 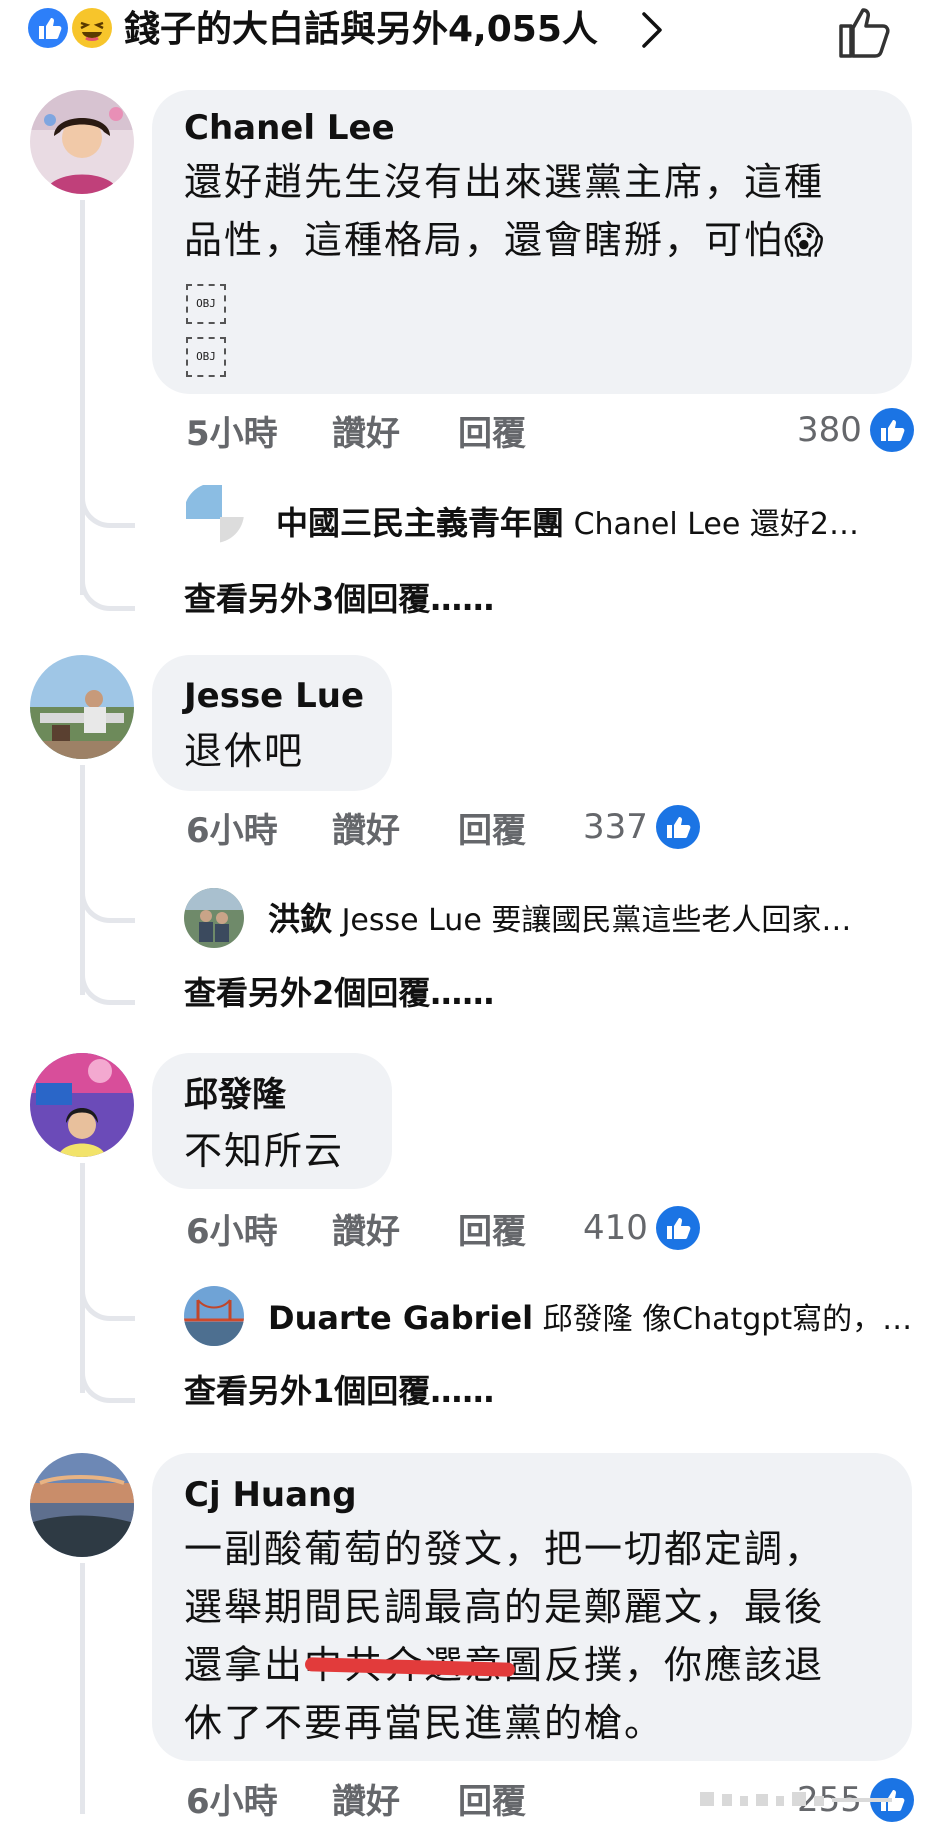 I want to click on comment-author: Chanel Lee, so click(x=289, y=128).